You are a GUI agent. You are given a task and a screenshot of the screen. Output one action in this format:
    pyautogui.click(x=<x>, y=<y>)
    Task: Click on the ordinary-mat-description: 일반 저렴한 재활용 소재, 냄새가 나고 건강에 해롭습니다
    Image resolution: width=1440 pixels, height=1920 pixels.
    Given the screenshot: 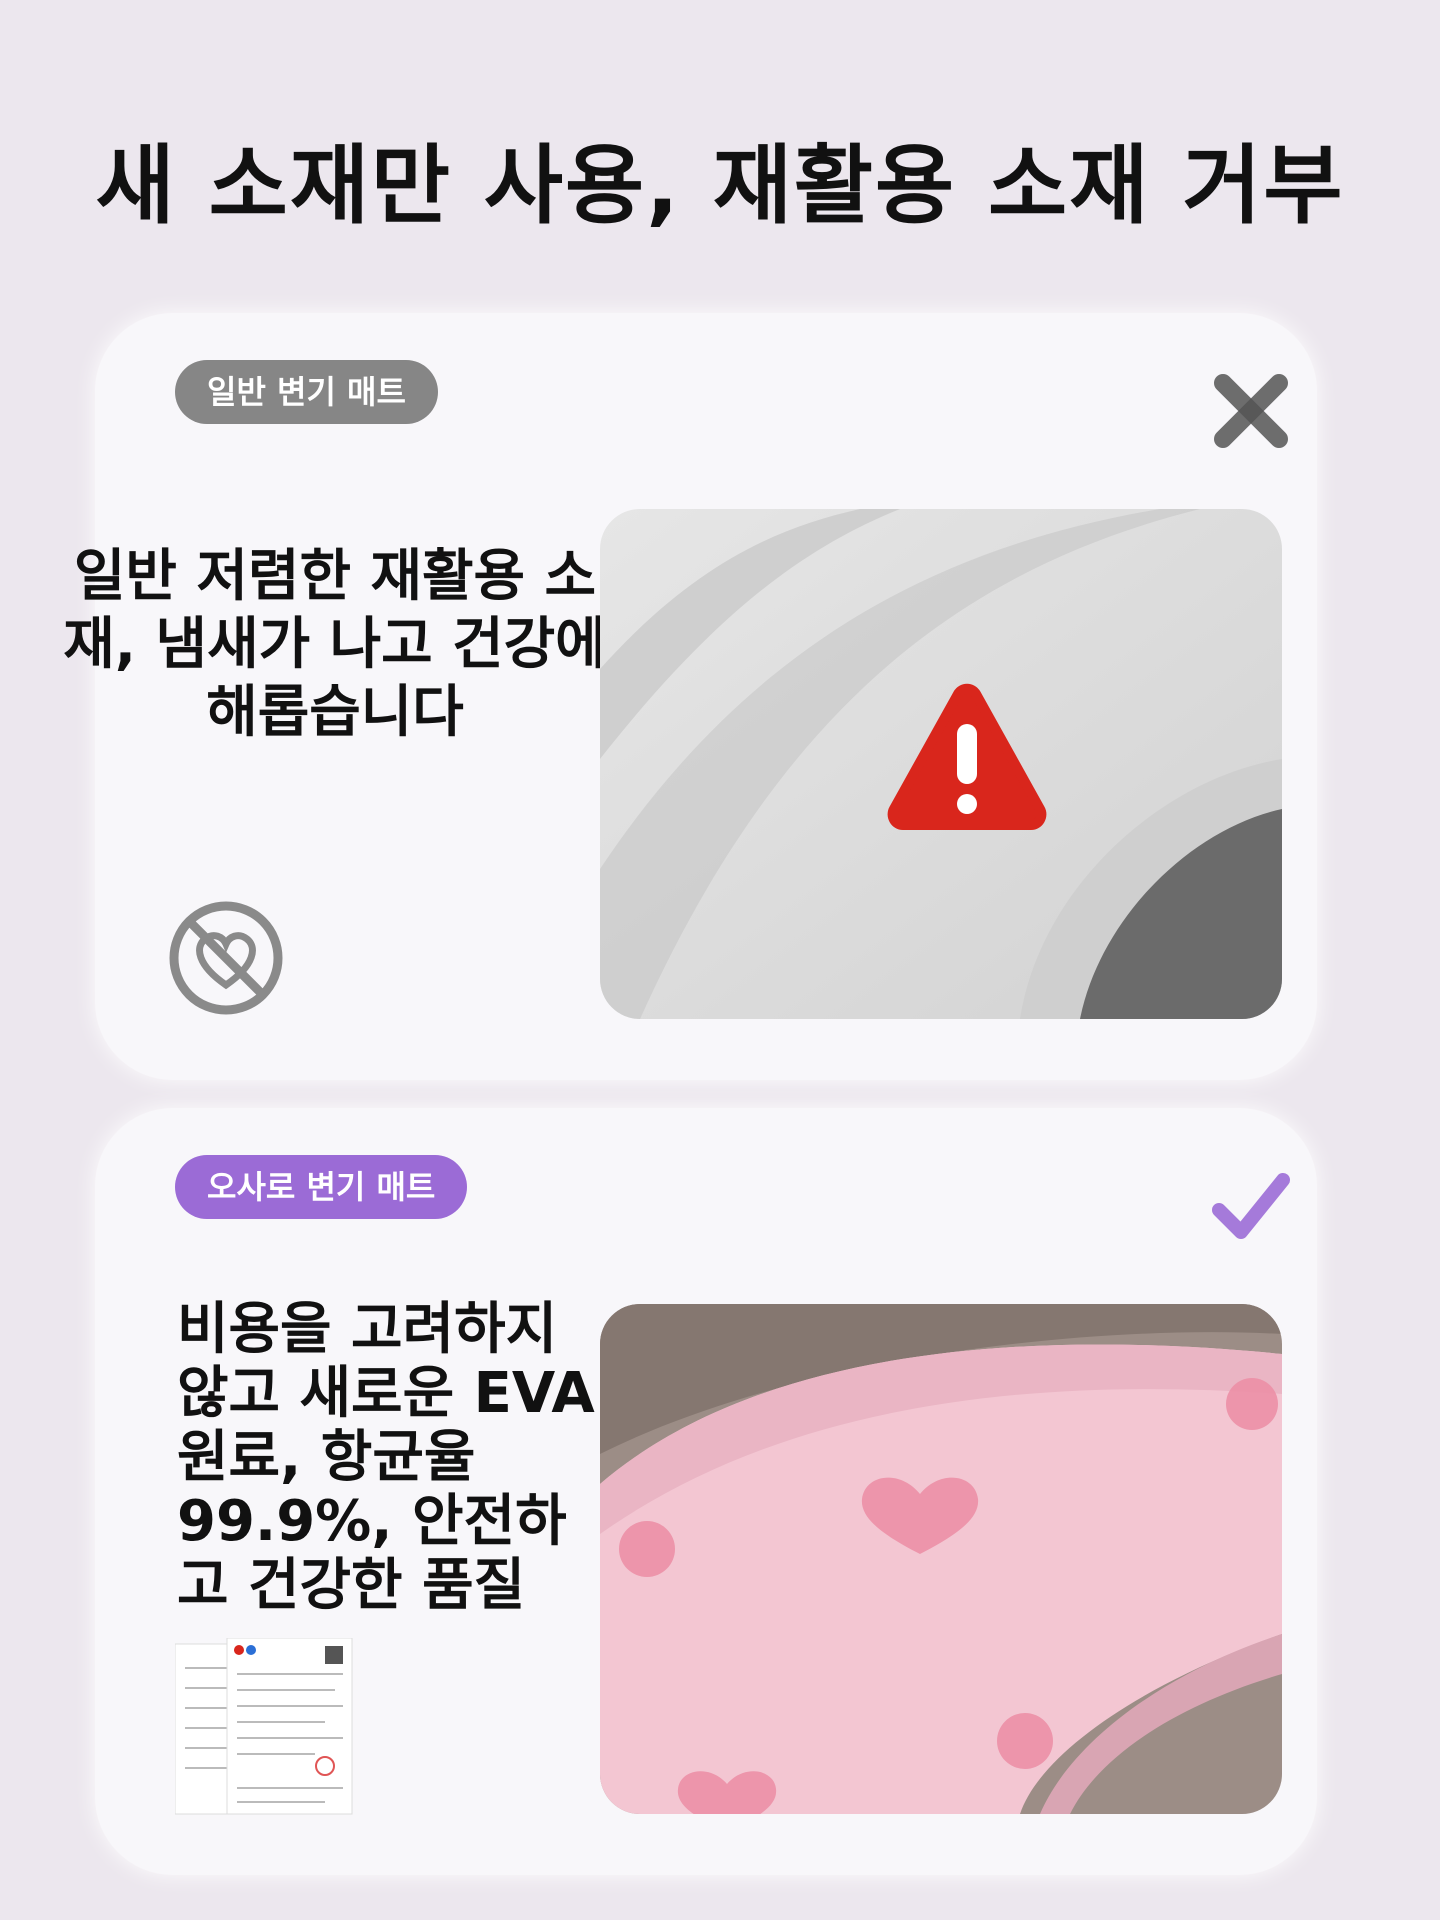 What is the action you would take?
    pyautogui.click(x=335, y=644)
    